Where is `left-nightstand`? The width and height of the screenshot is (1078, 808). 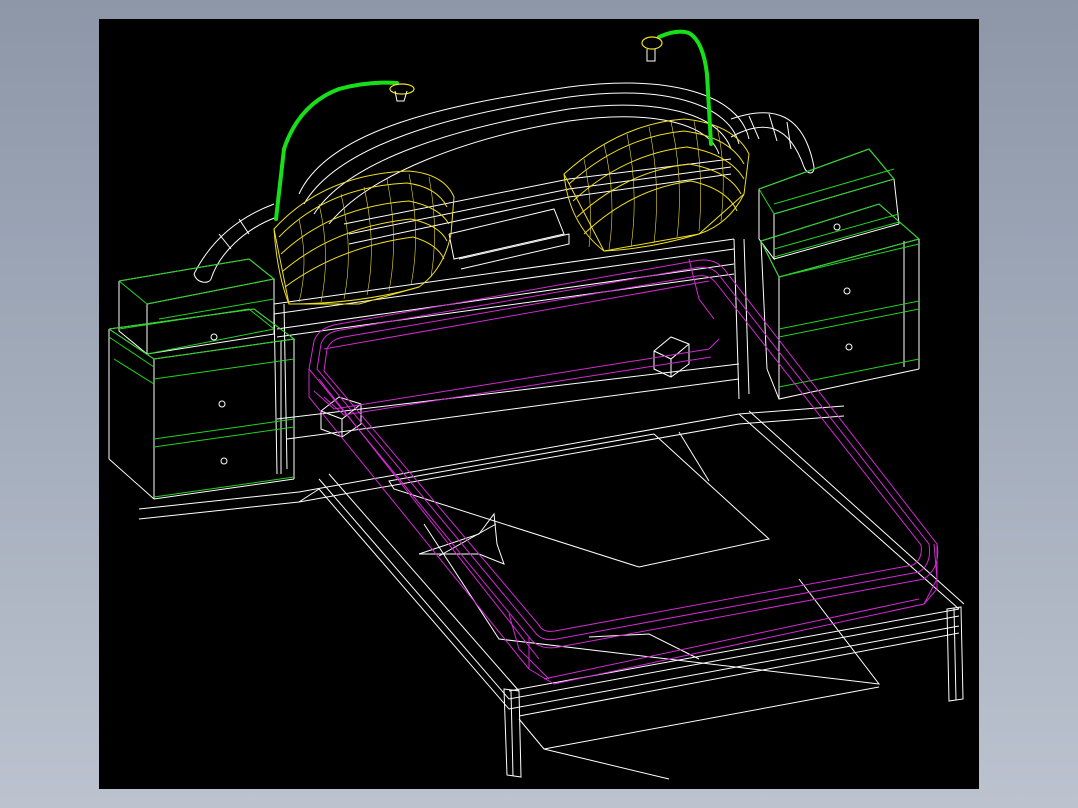 left-nightstand is located at coordinates (202, 379).